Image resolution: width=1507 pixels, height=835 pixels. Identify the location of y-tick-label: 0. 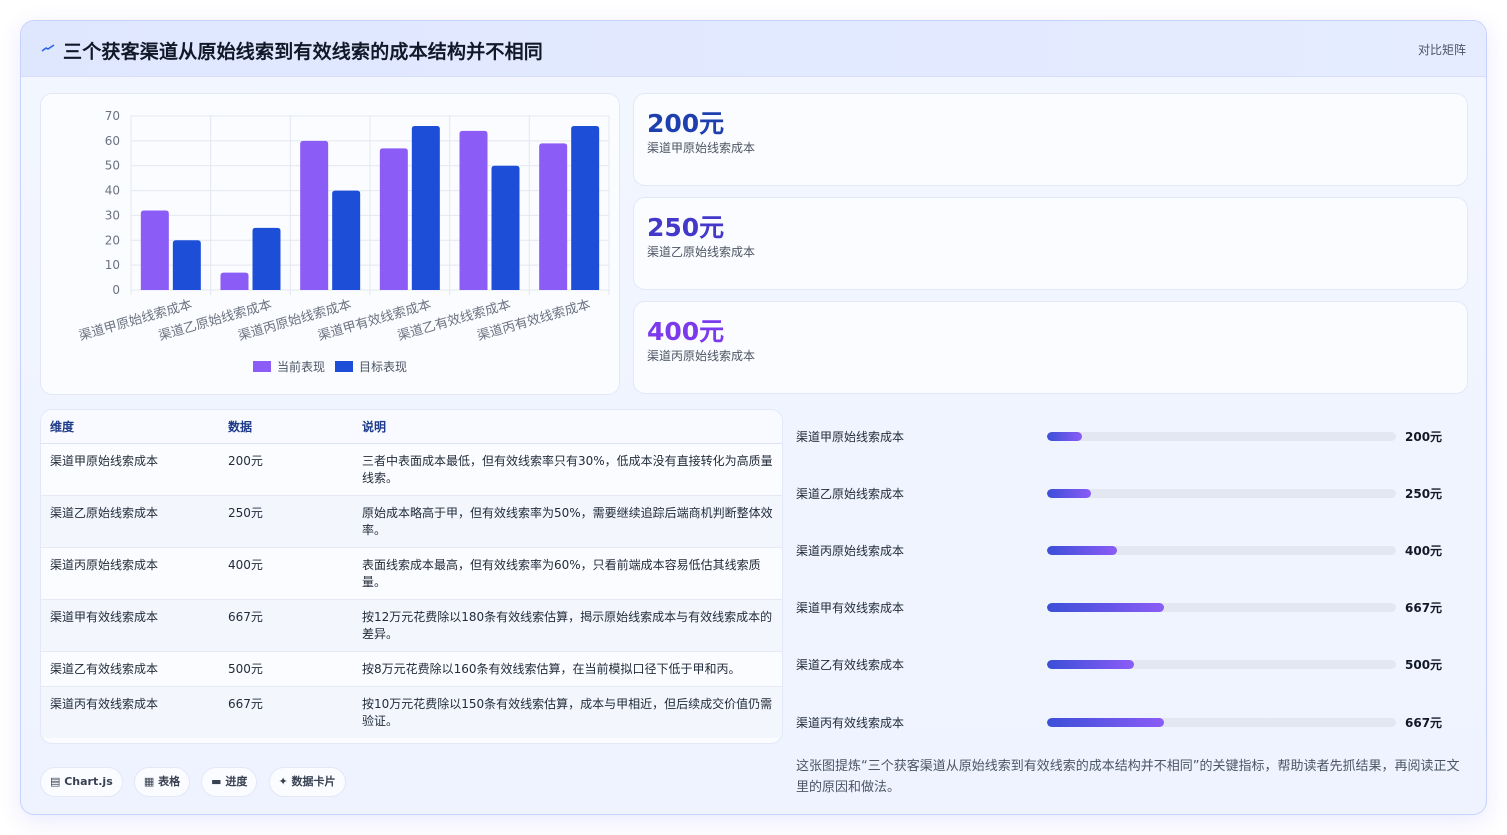
(116, 290).